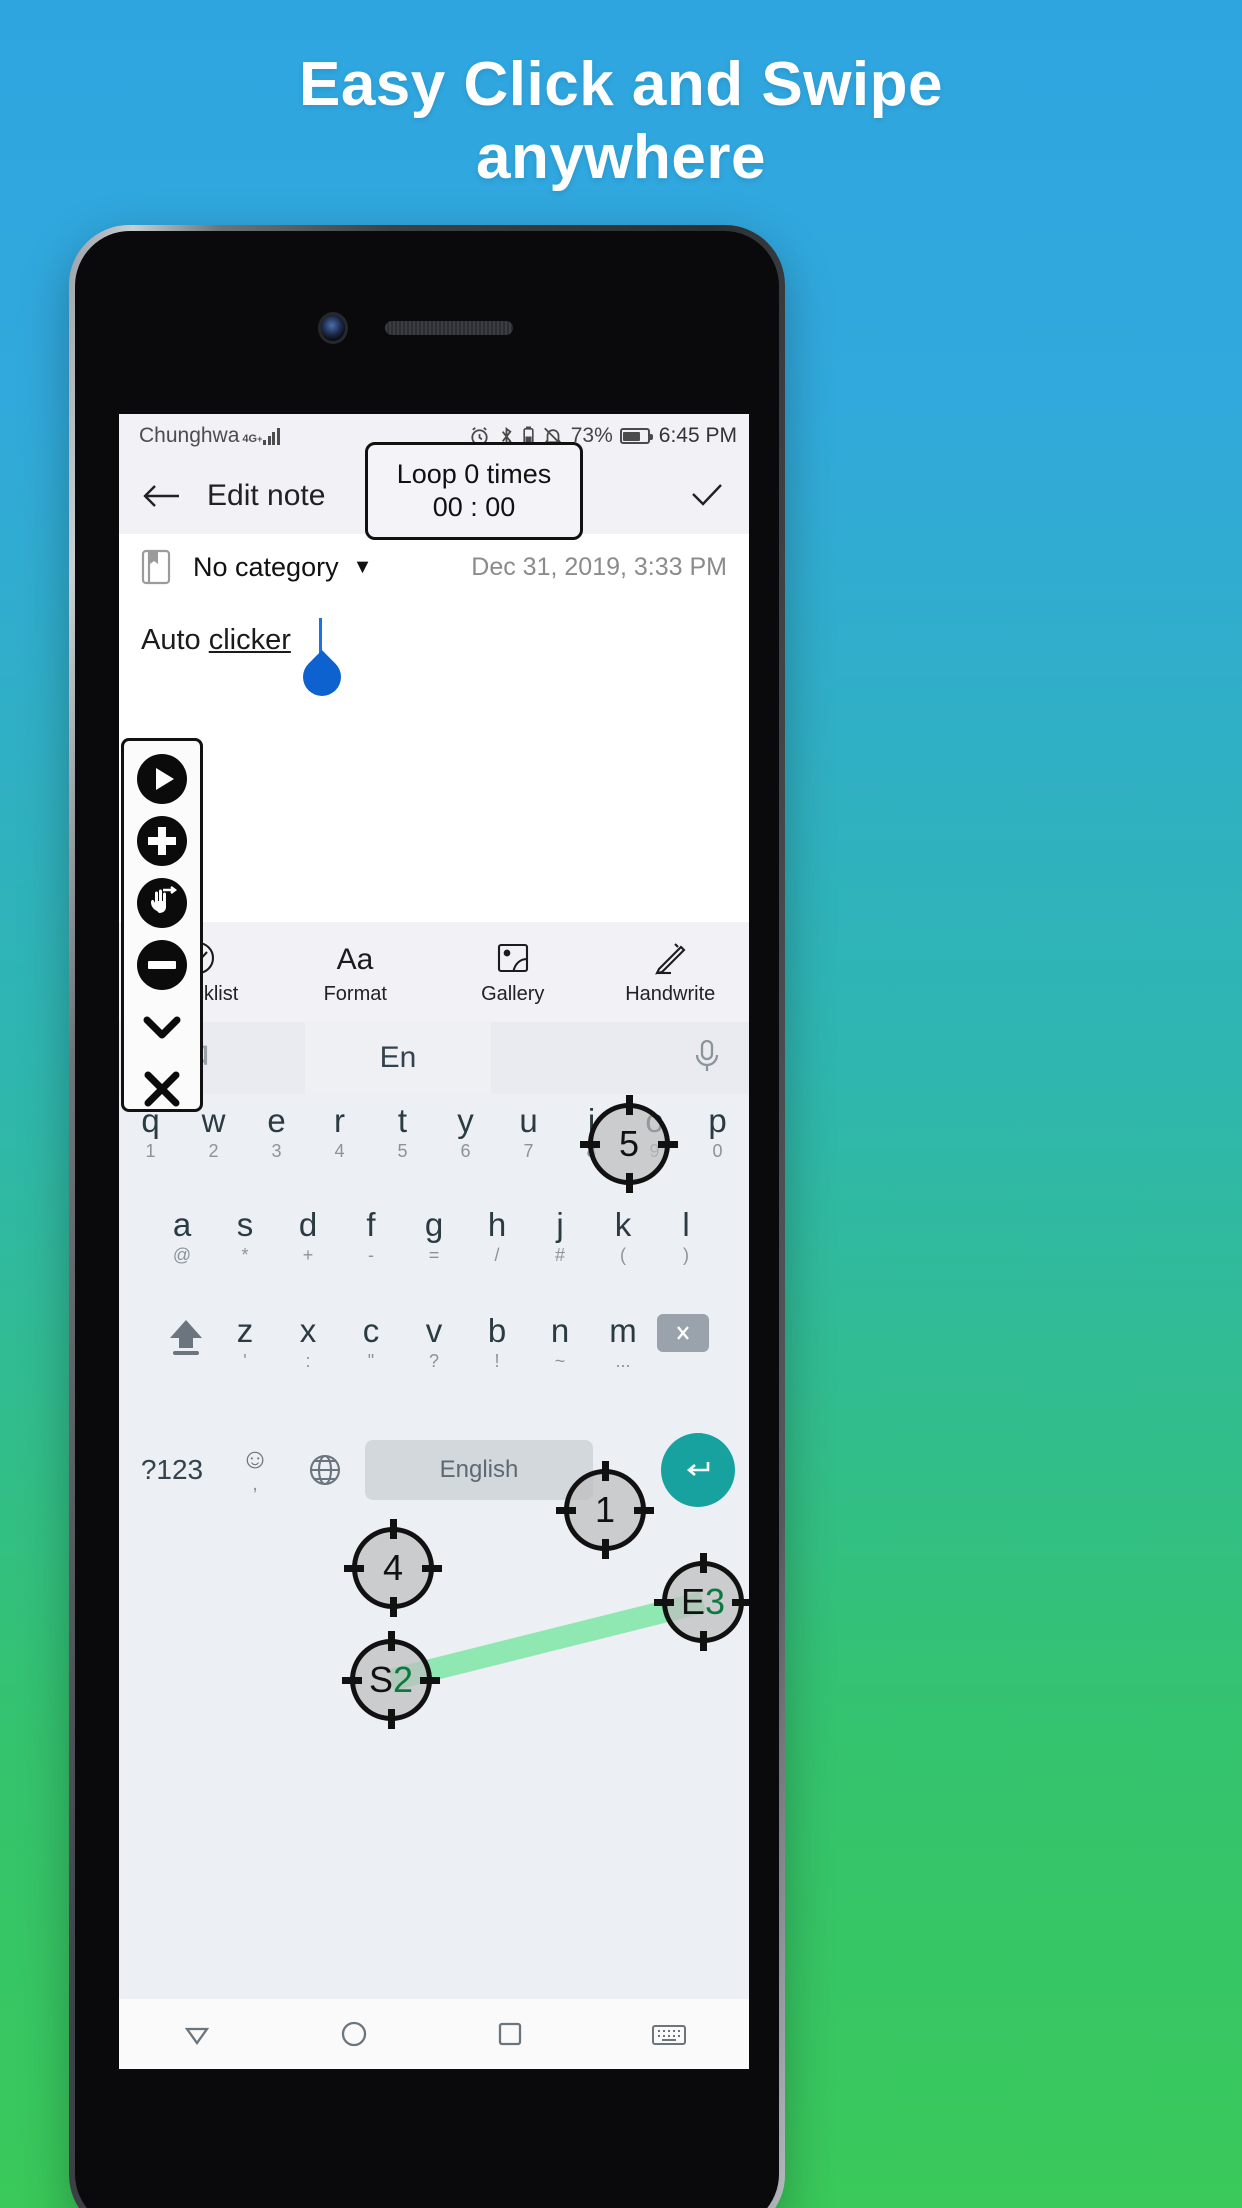 The height and width of the screenshot is (2208, 1242). What do you see at coordinates (434, 2034) in the screenshot?
I see `android-nav-bar` at bounding box center [434, 2034].